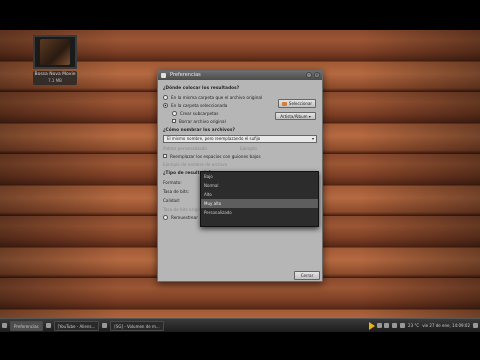  Describe the element at coordinates (284, 103) in the screenshot. I see `folder-icon` at that location.